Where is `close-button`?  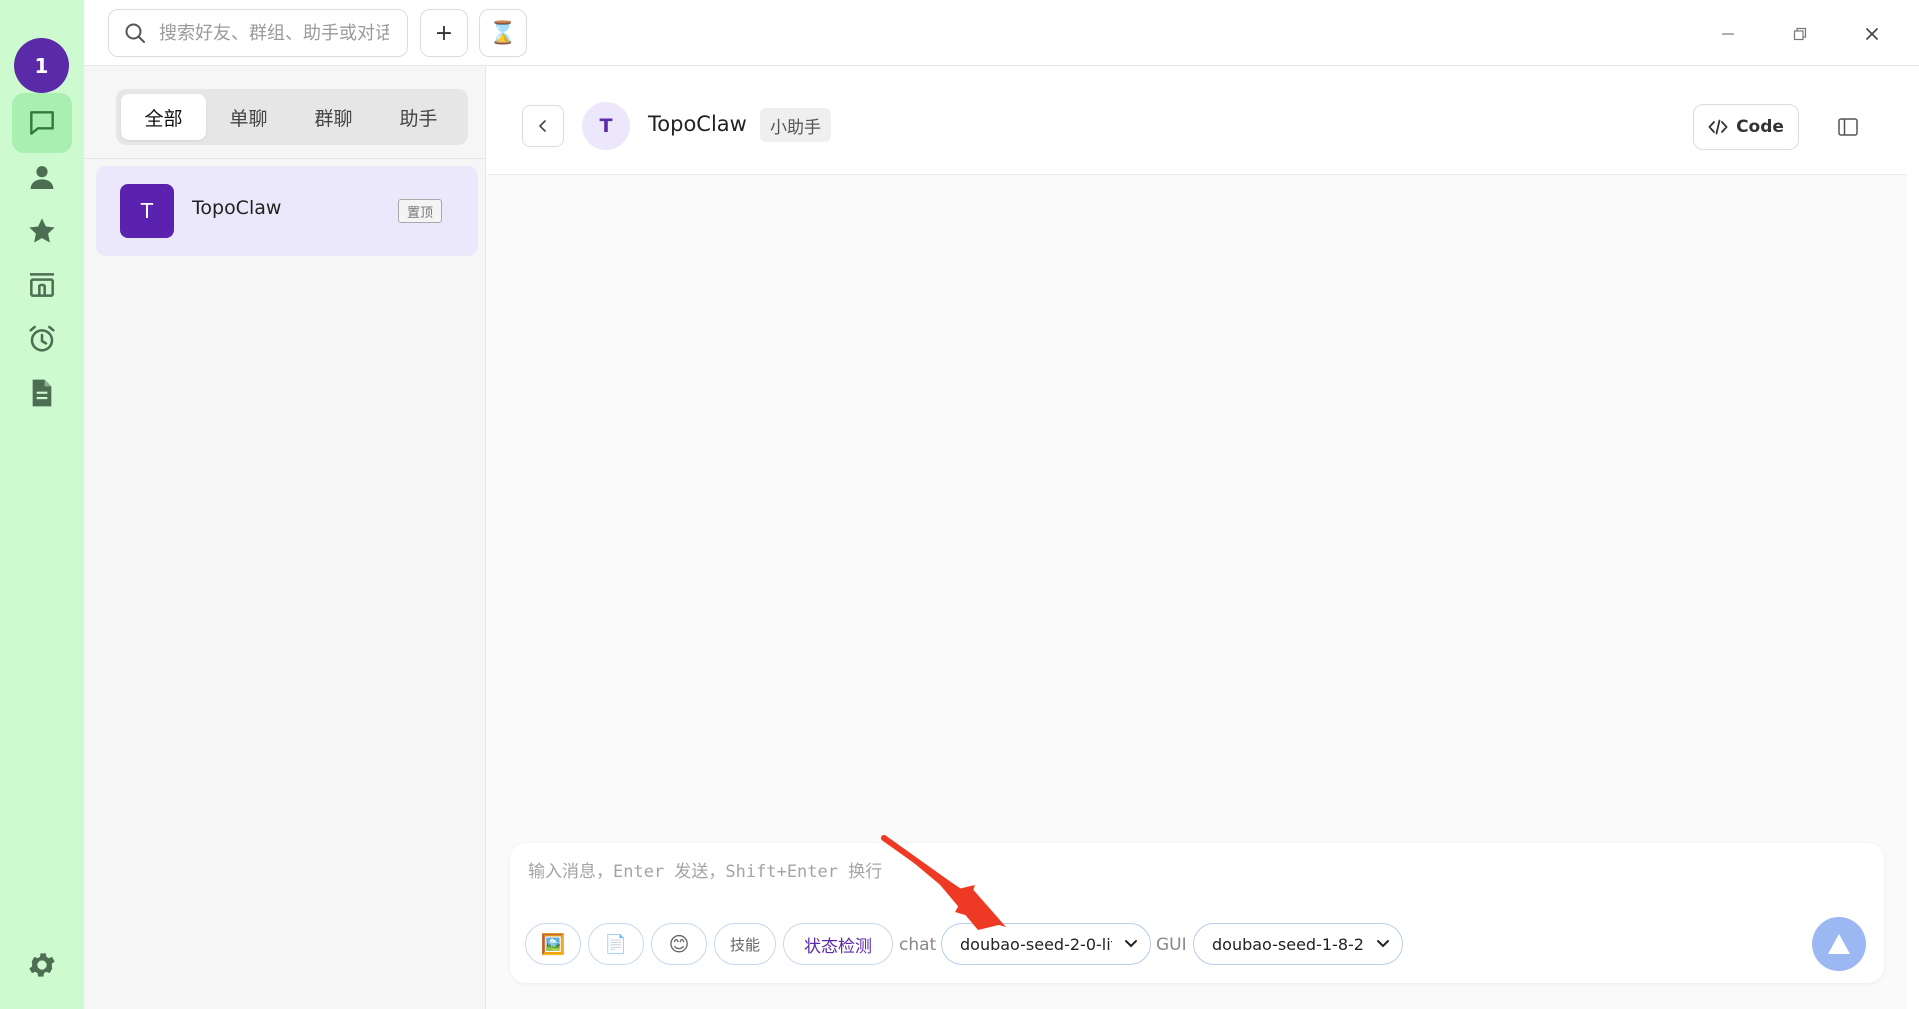
close-button is located at coordinates (1872, 34).